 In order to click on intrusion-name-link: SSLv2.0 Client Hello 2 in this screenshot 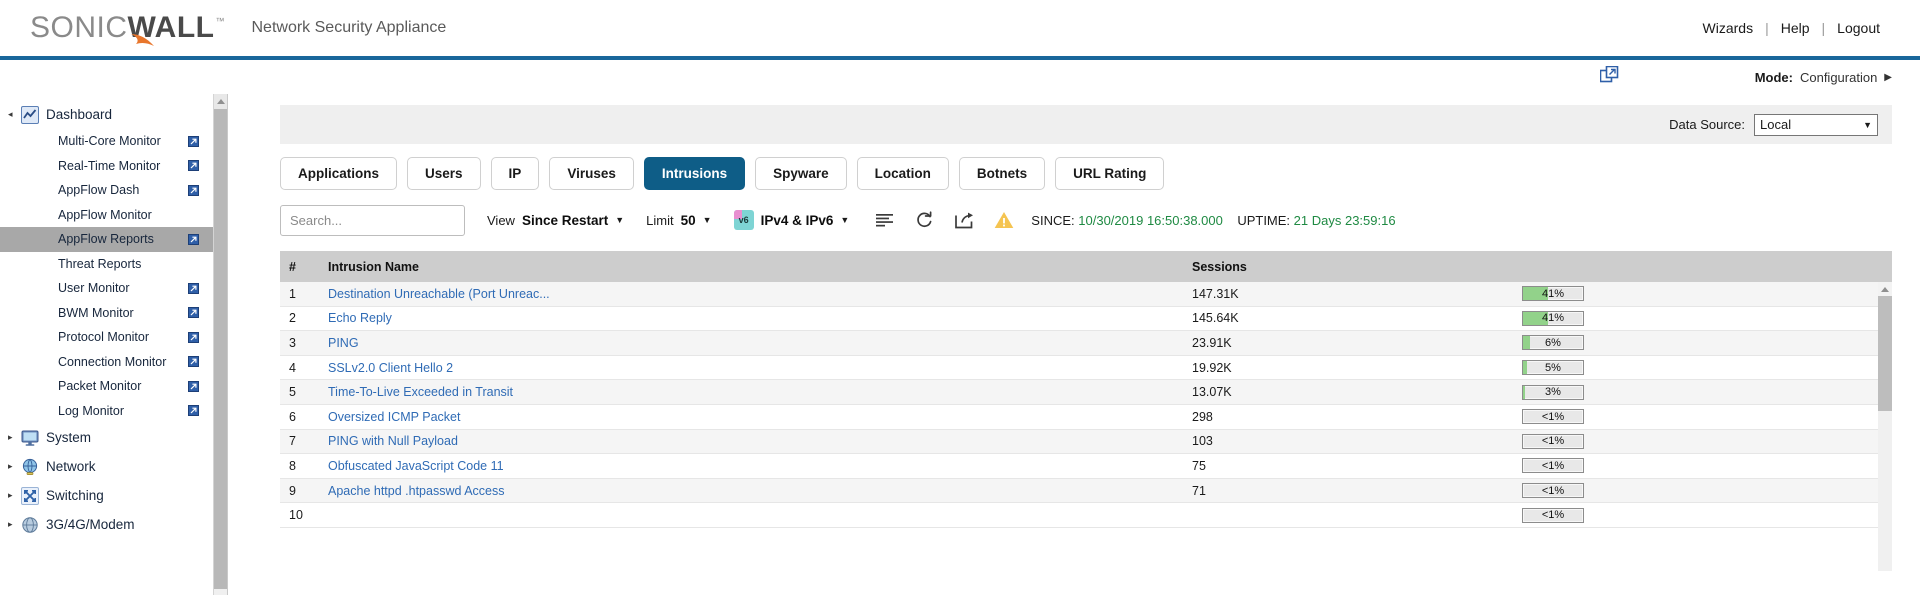, I will do `click(390, 368)`.